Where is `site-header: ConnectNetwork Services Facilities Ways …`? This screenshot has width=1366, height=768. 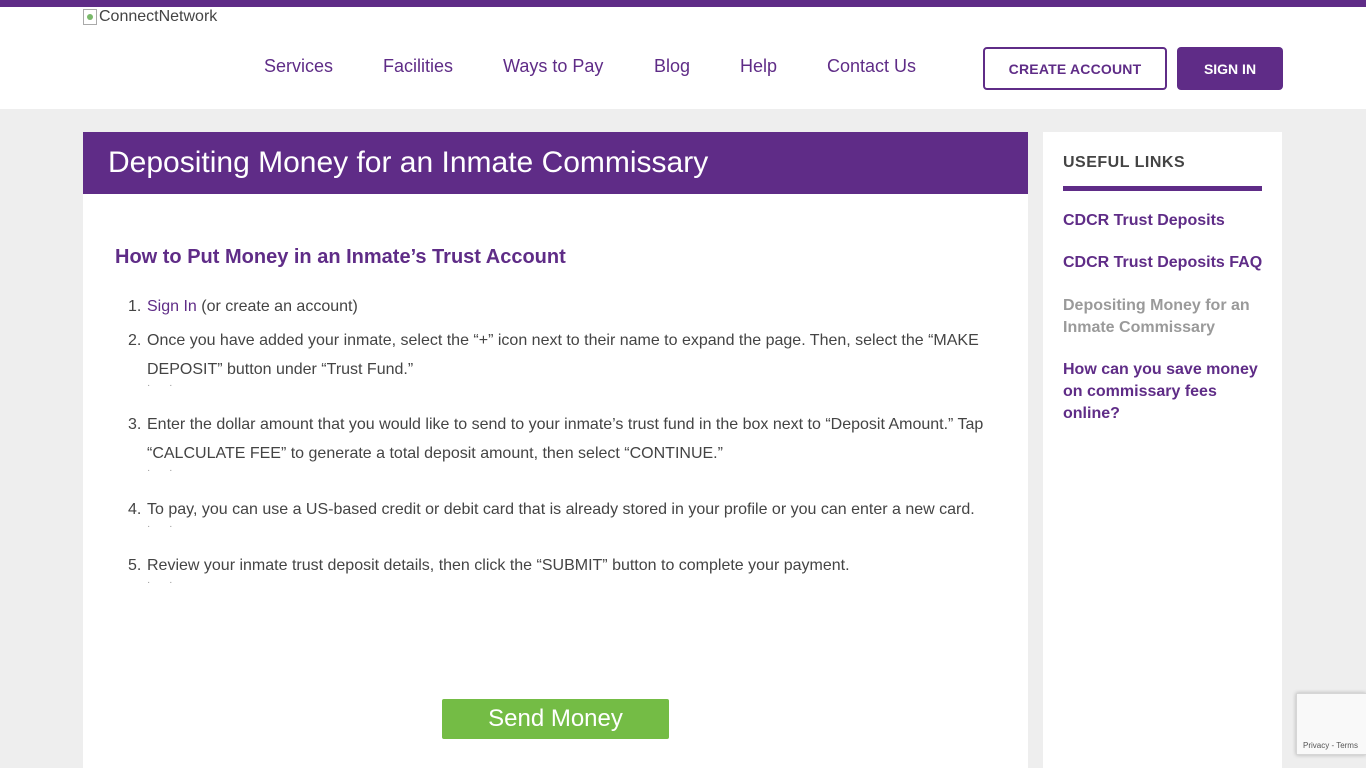
site-header: ConnectNetwork Services Facilities Ways … is located at coordinates (683, 58).